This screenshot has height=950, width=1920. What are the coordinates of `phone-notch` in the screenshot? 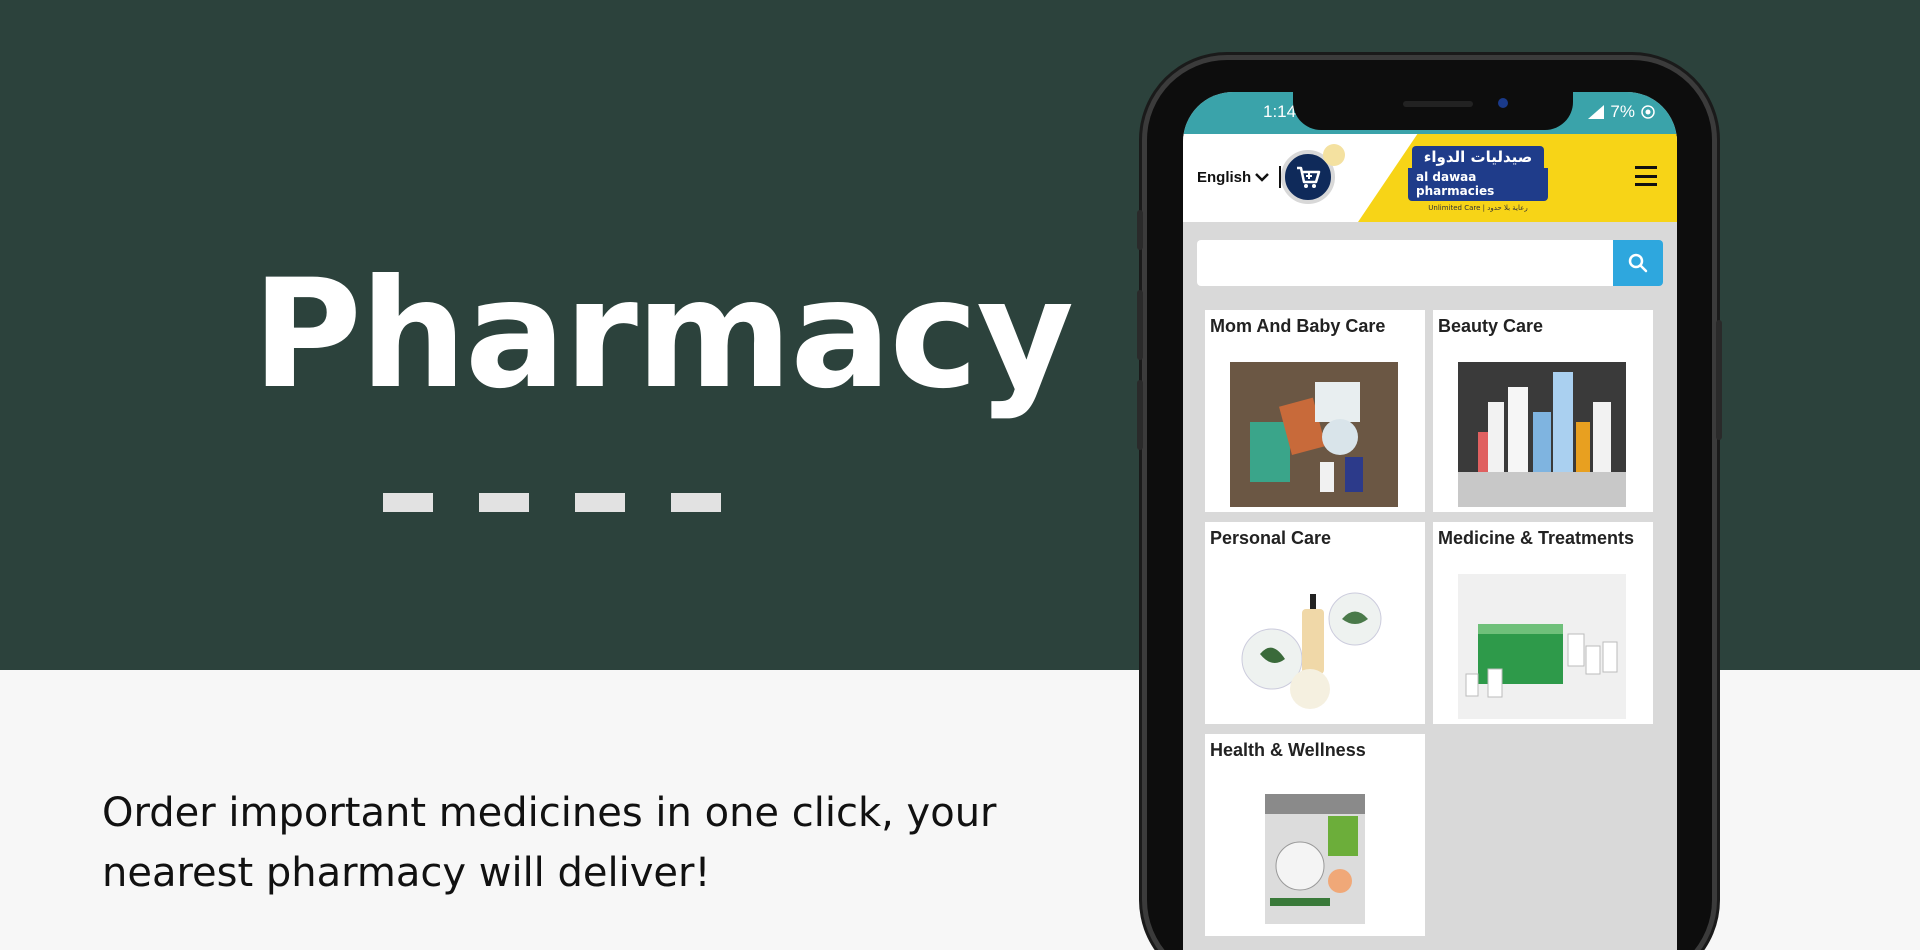 It's located at (1433, 111).